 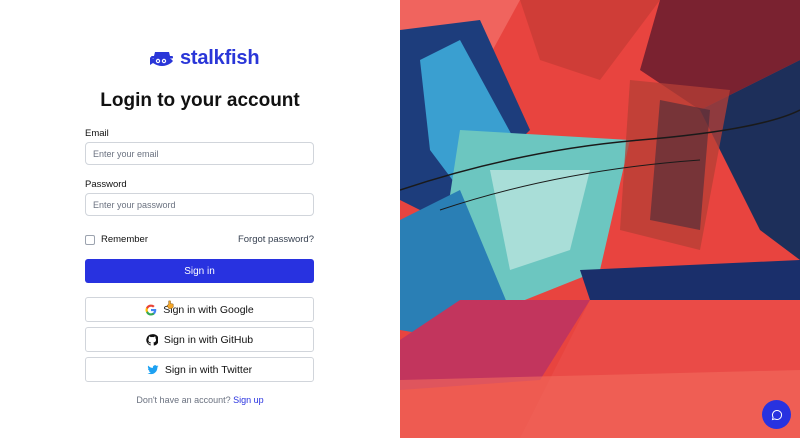 What do you see at coordinates (200, 100) in the screenshot?
I see `page-title: Login to your account` at bounding box center [200, 100].